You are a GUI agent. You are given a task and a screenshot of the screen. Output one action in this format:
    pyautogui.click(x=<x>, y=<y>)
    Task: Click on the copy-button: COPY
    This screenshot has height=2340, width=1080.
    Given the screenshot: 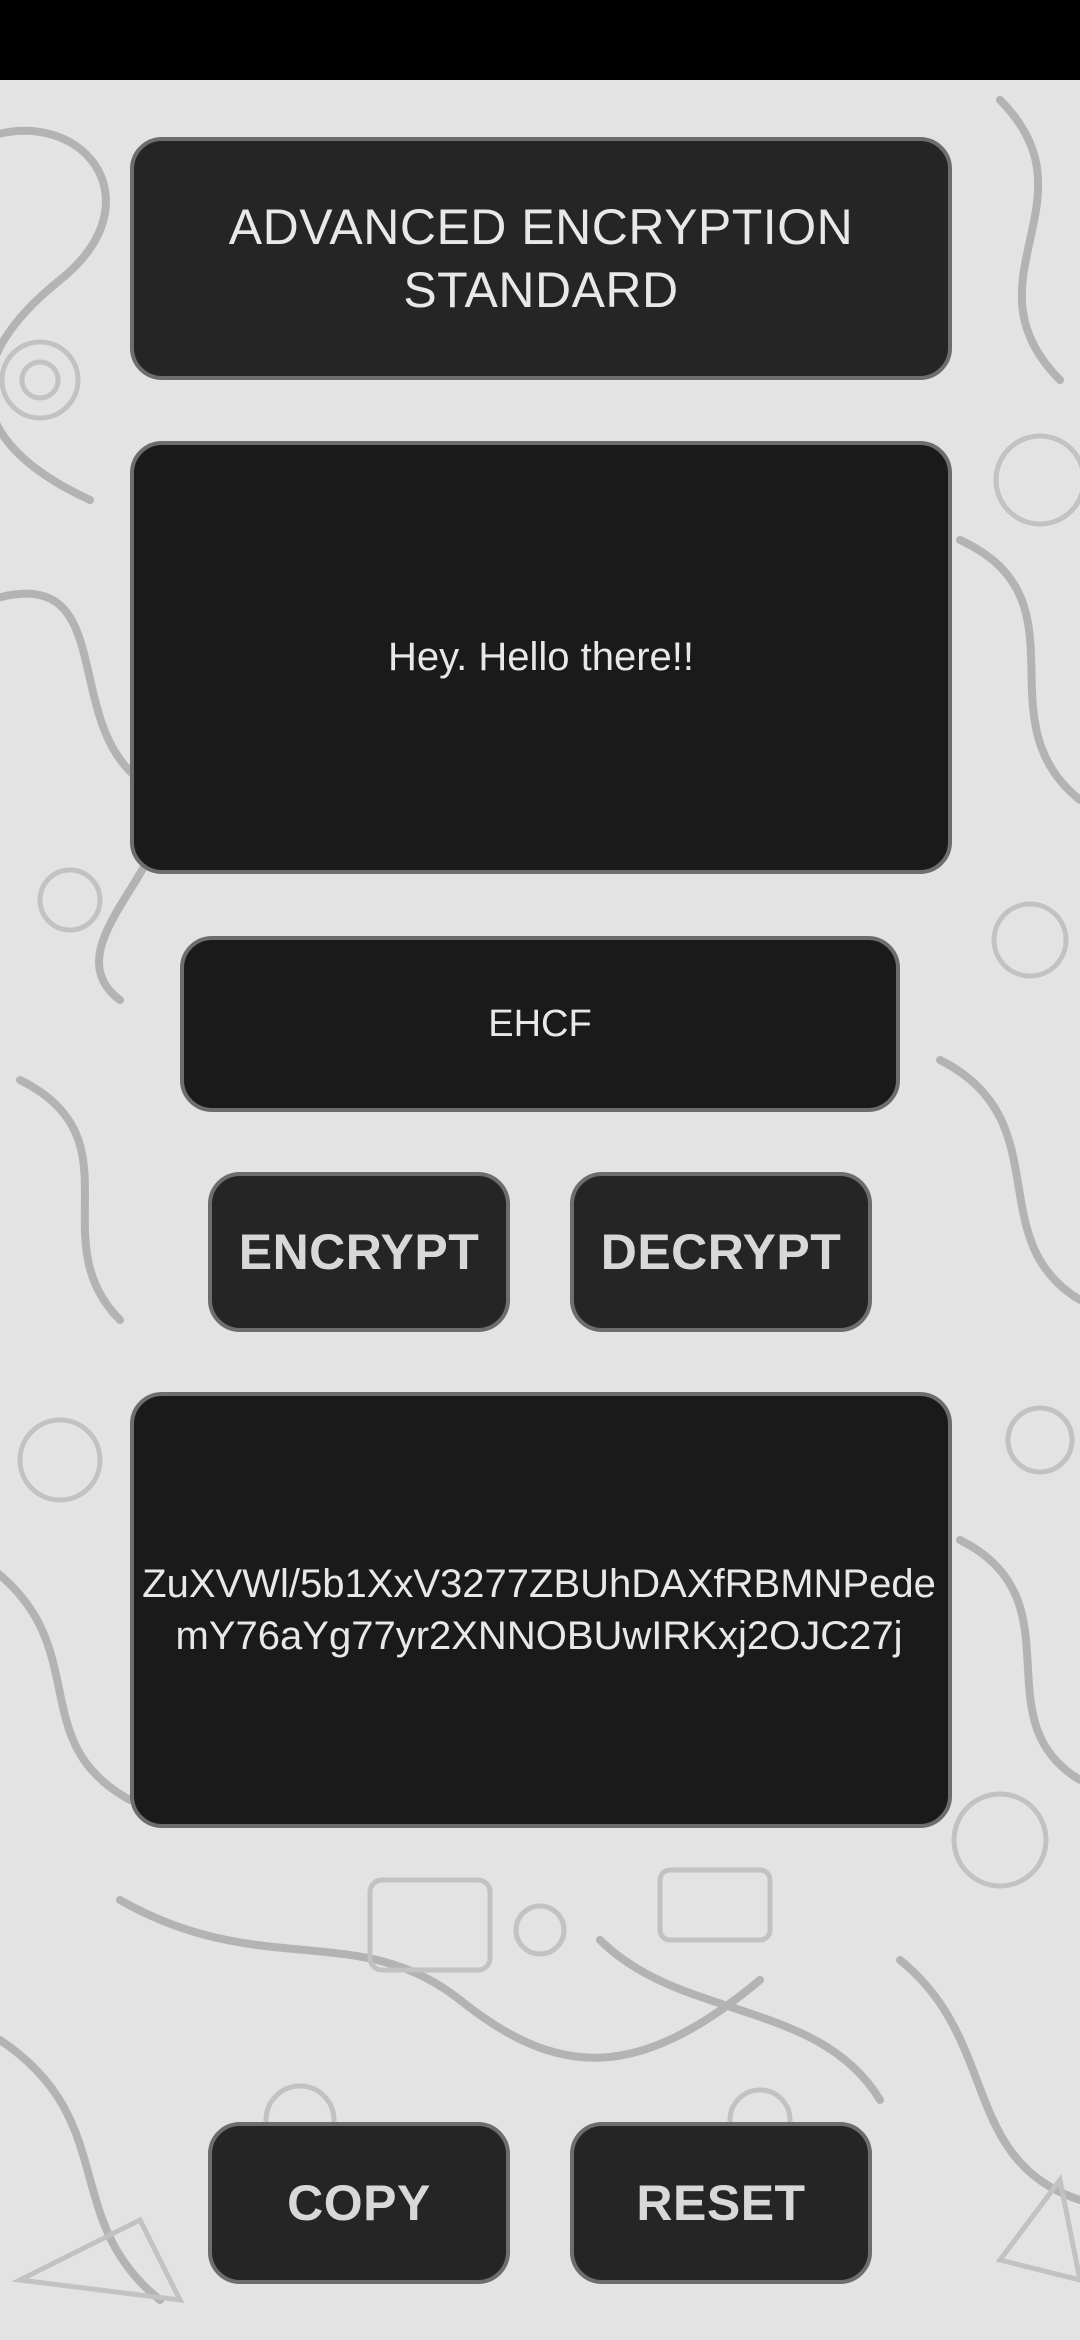 What is the action you would take?
    pyautogui.click(x=359, y=2203)
    